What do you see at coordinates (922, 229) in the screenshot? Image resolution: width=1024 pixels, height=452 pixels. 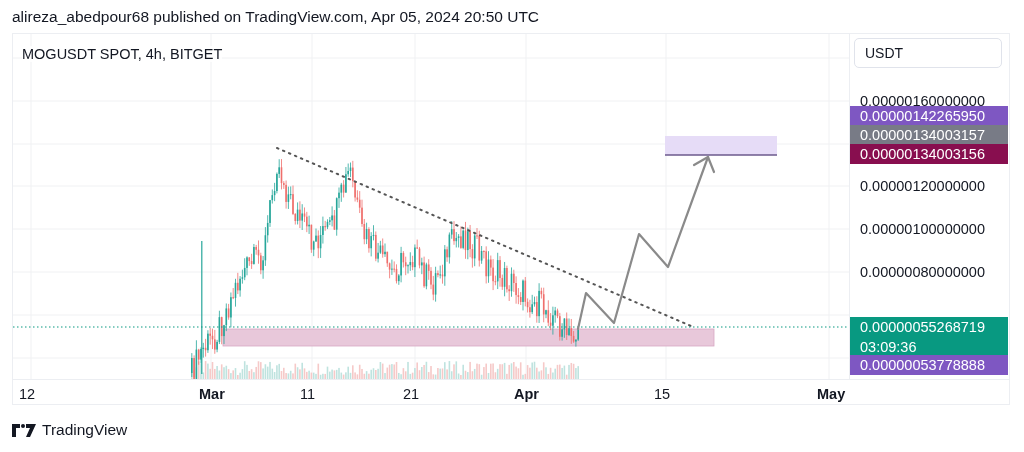 I see `price-tick: 0.00000100000000` at bounding box center [922, 229].